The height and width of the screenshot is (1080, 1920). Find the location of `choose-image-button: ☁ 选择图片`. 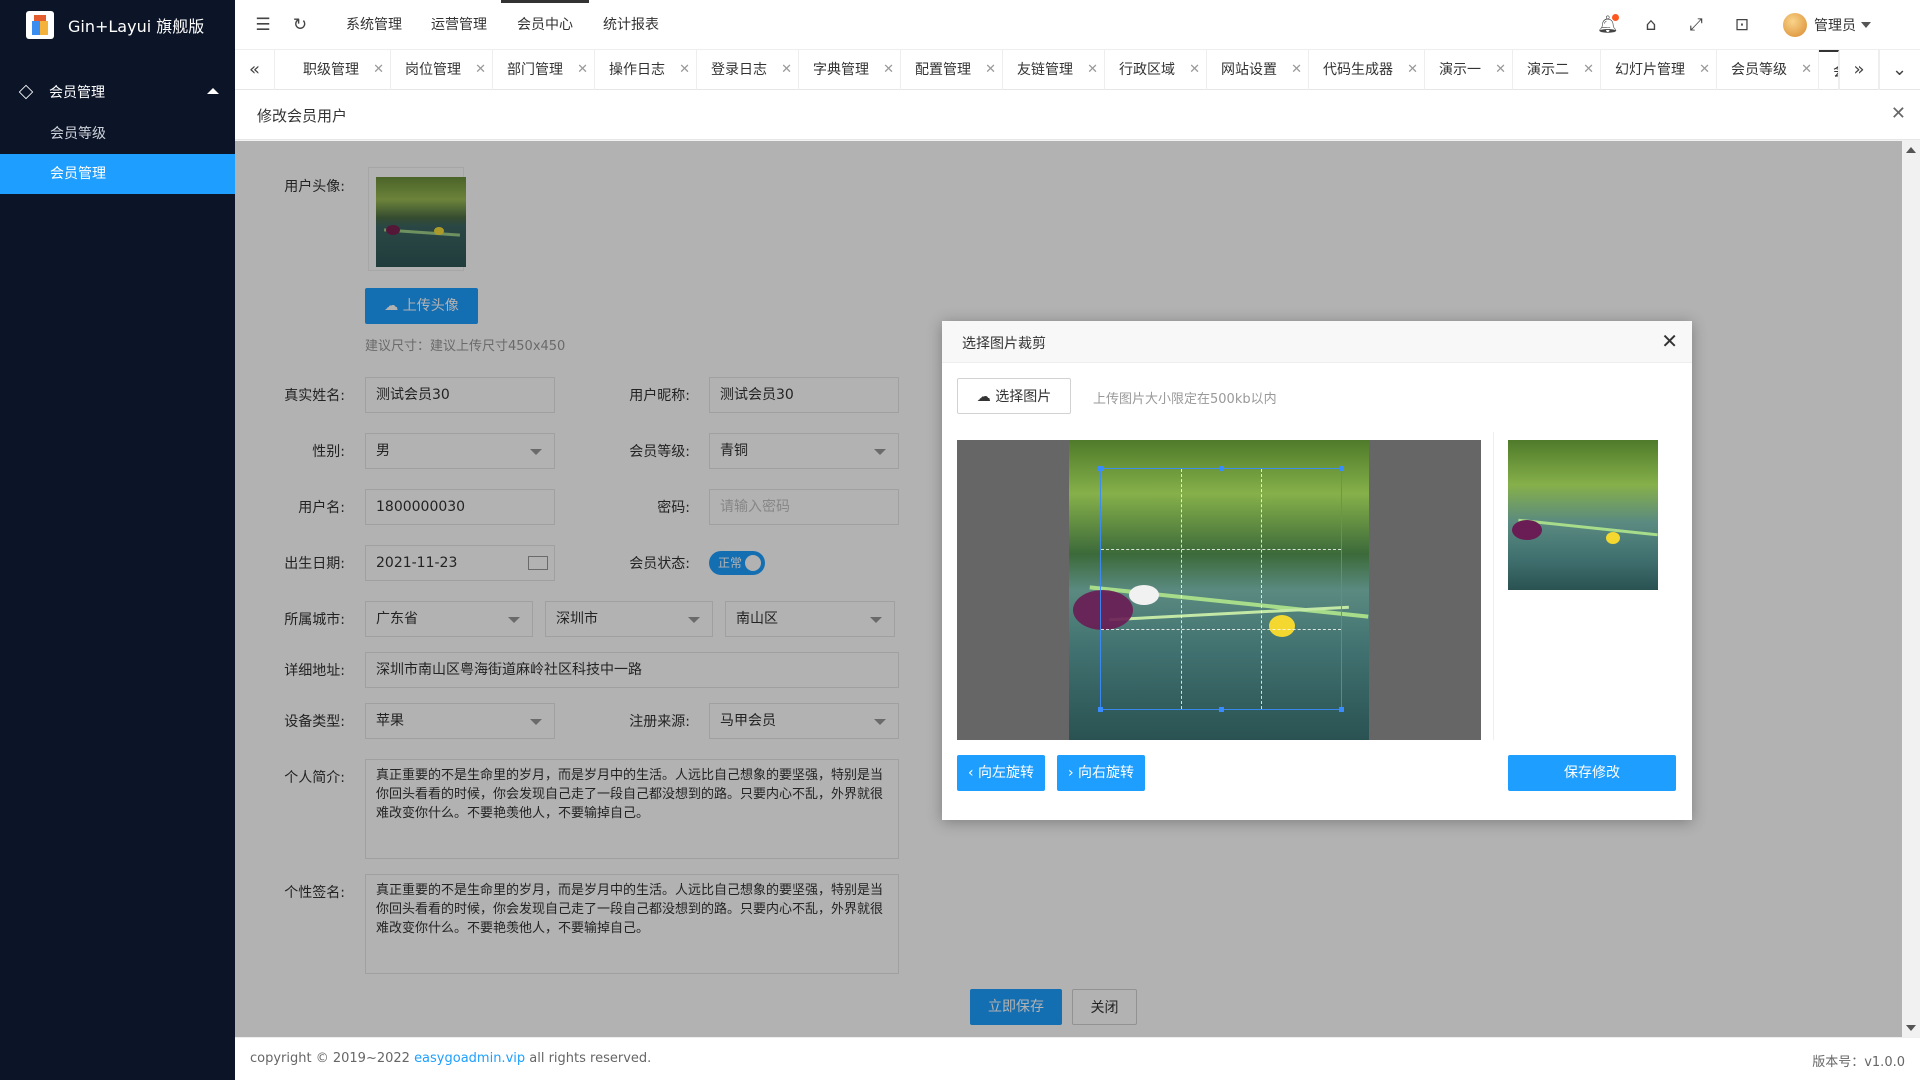

choose-image-button: ☁ 选择图片 is located at coordinates (1014, 396).